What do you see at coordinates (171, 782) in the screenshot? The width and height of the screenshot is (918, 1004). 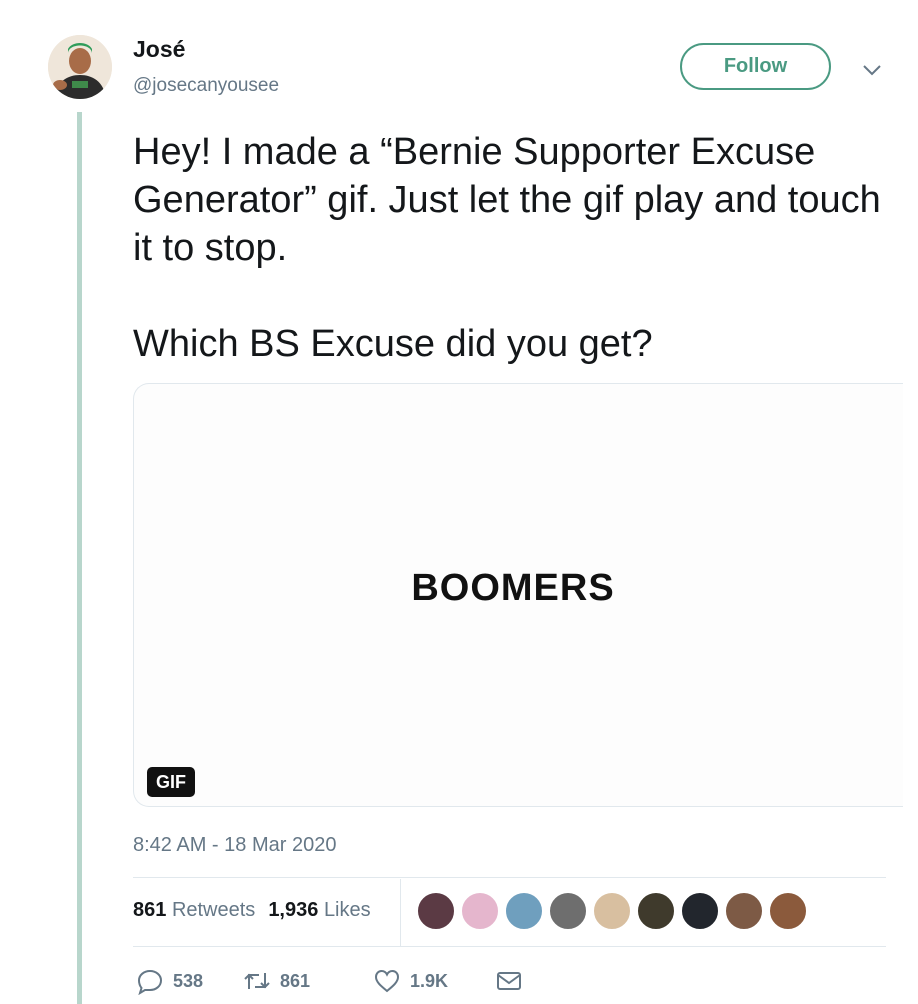 I see `gif-badge: GIF` at bounding box center [171, 782].